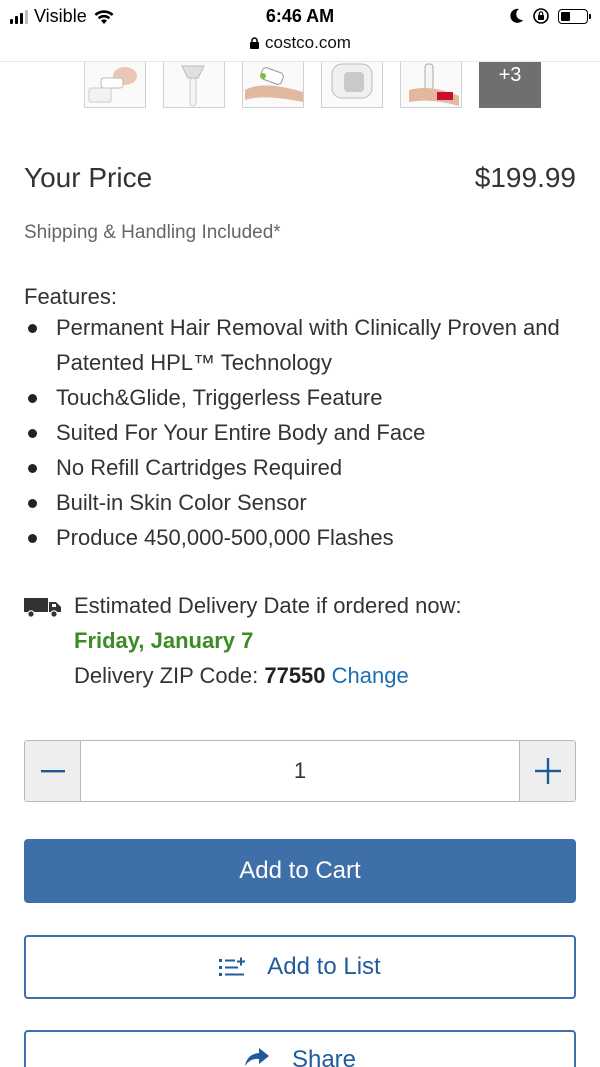 This screenshot has width=600, height=1067. I want to click on delivery-zip-row: Delivery ZIP Code: 77550 Change, so click(329, 675).